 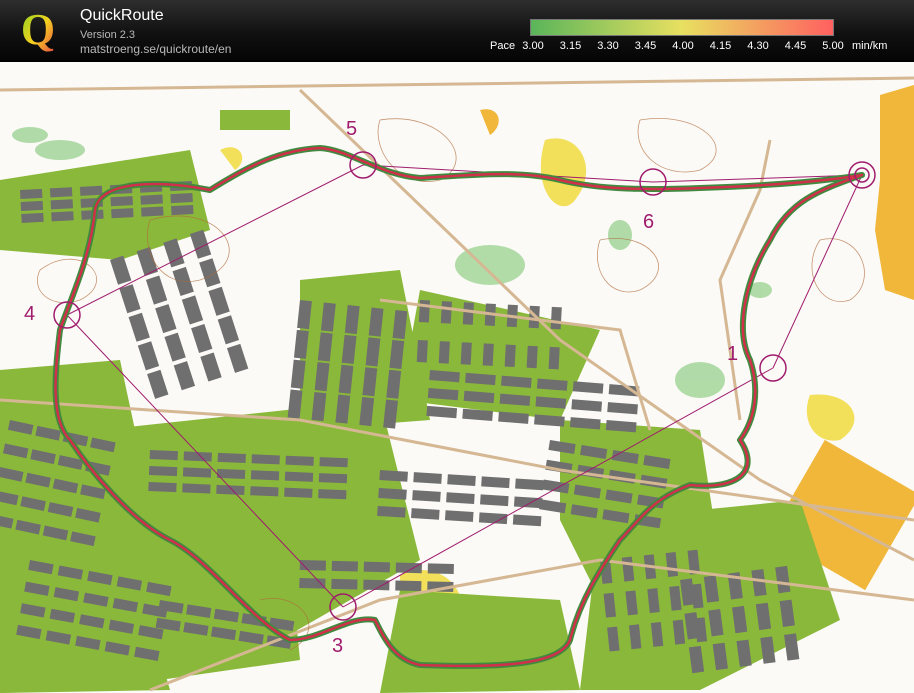 I want to click on pace-tick-label: 4.00, so click(x=683, y=46).